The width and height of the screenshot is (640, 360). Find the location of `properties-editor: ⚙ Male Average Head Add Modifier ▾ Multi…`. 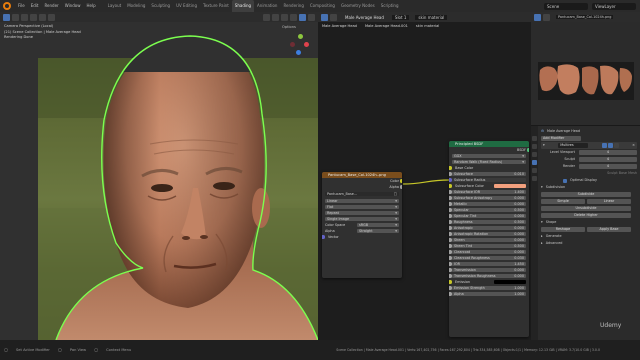

properties-editor: ⚙ Male Average Head Add Modifier ▾ Multi… is located at coordinates (585, 232).